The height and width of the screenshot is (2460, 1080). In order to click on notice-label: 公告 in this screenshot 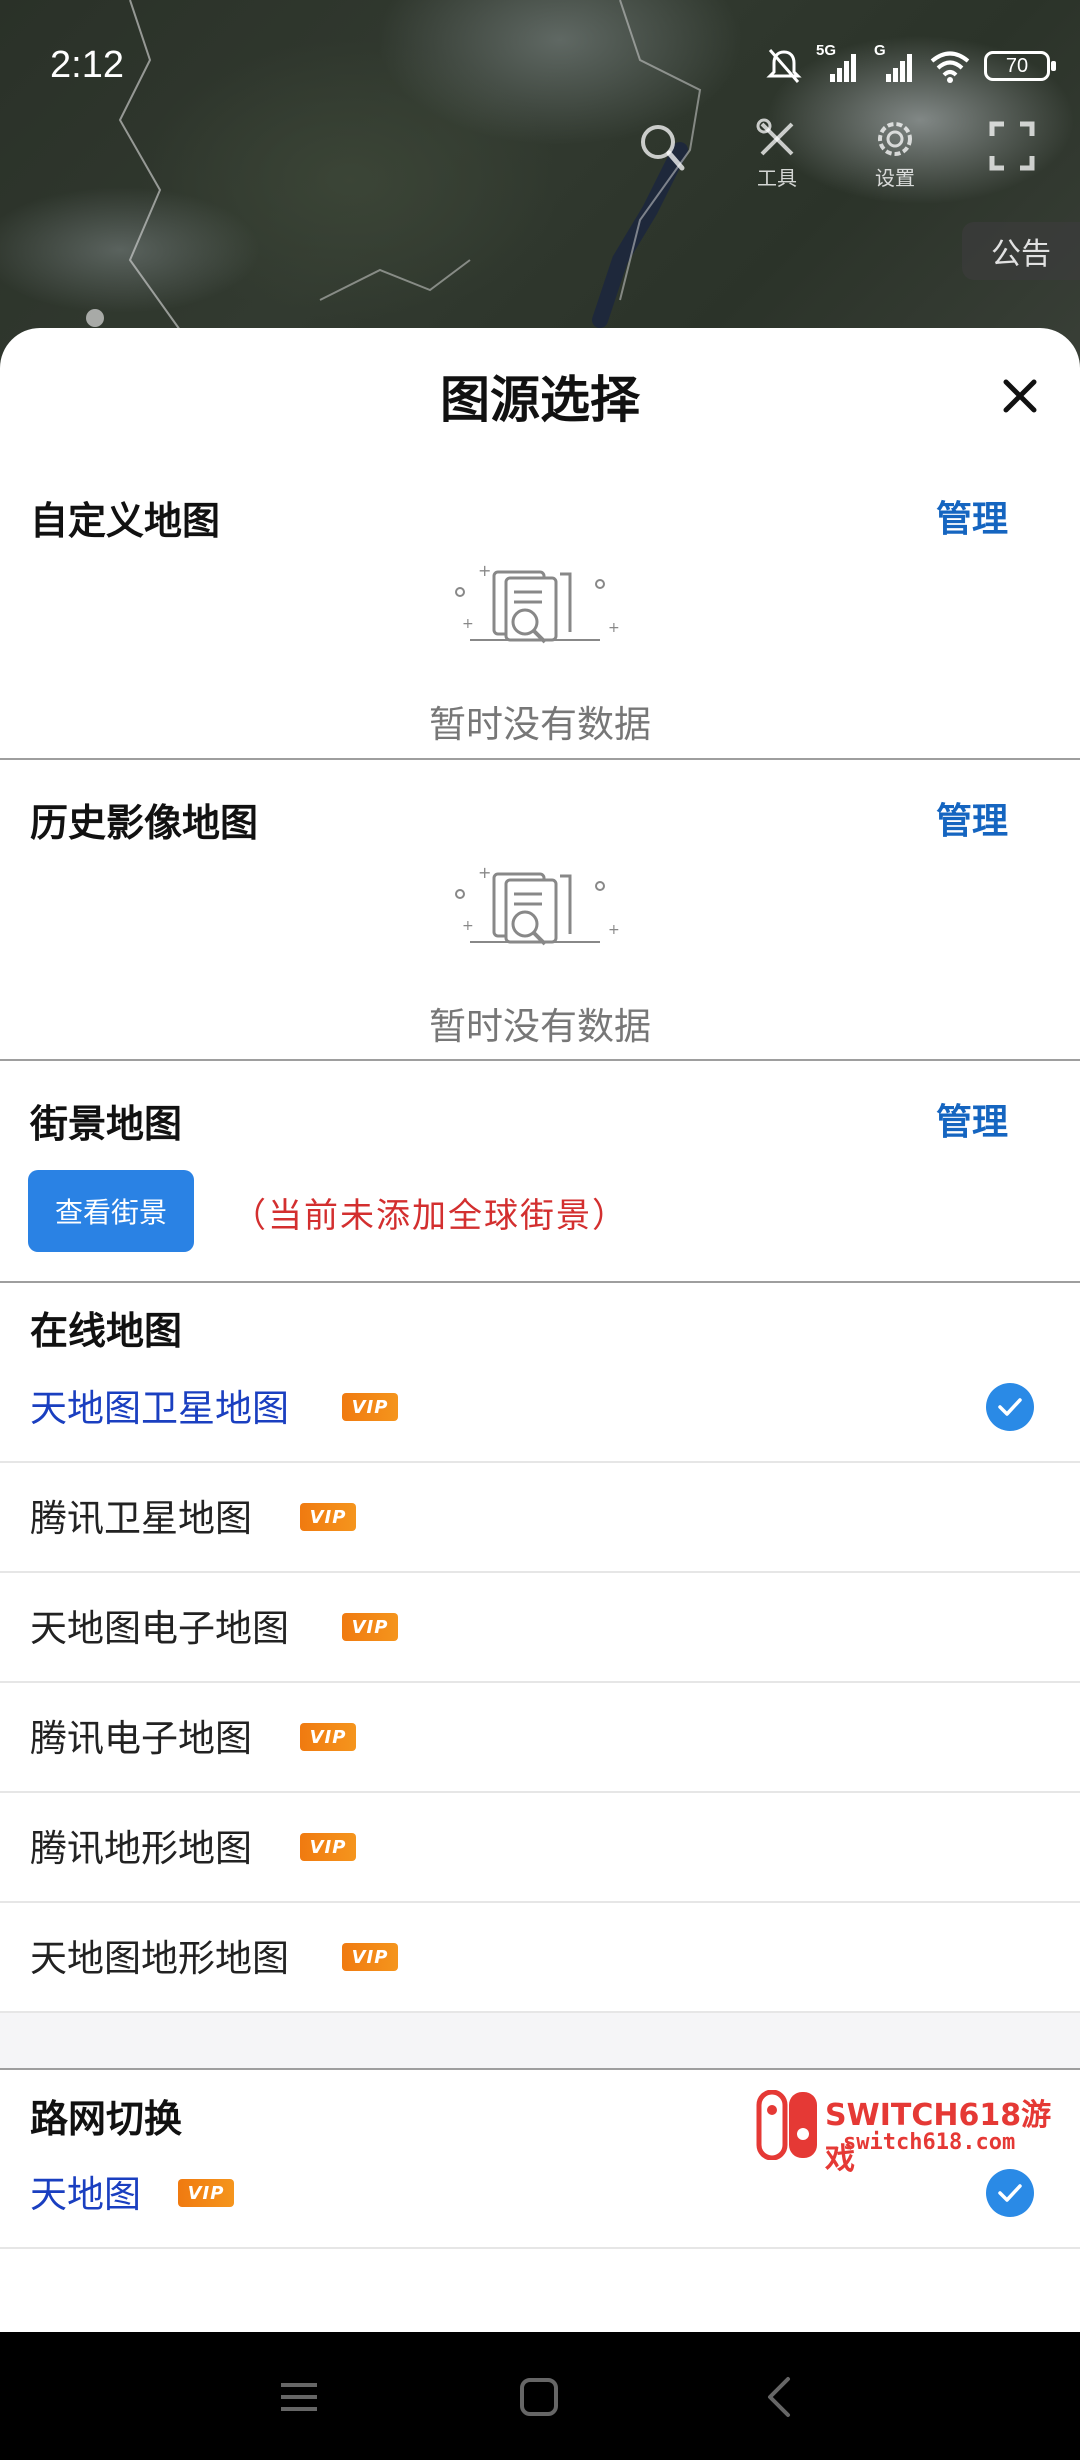, I will do `click(1021, 254)`.